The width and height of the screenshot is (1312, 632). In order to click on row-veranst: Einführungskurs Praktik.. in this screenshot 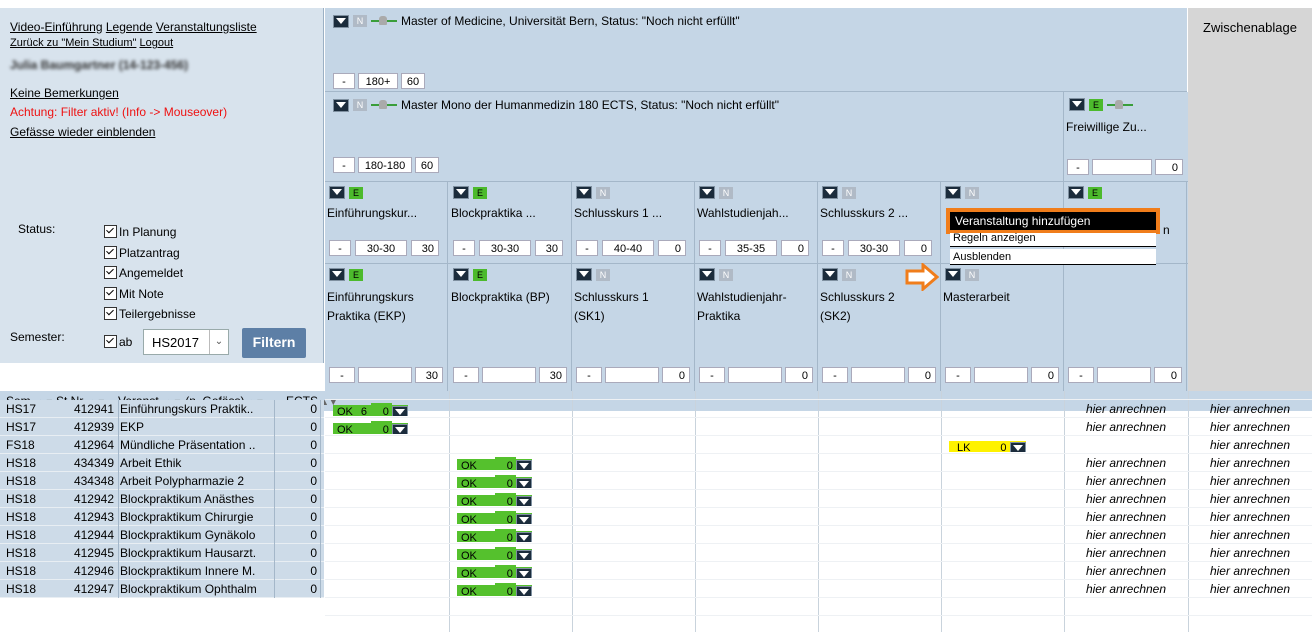, I will do `click(196, 409)`.